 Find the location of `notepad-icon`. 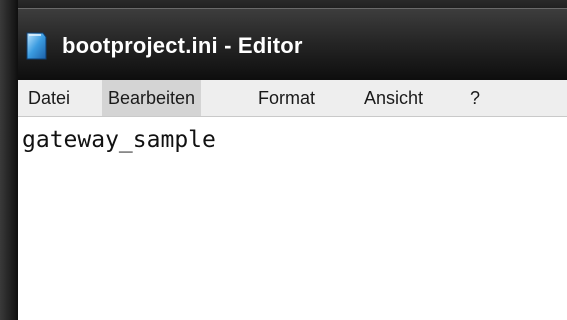

notepad-icon is located at coordinates (36, 46).